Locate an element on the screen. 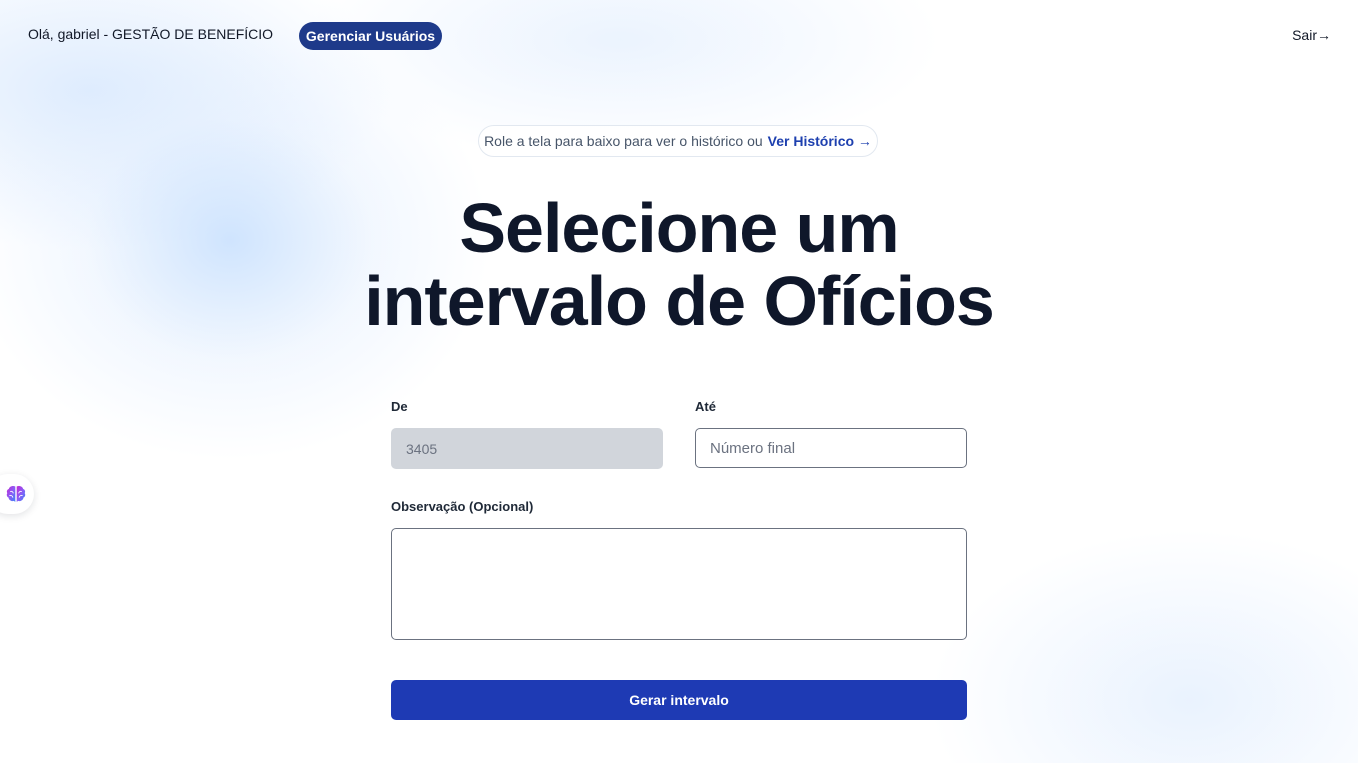  to-input is located at coordinates (831, 448).